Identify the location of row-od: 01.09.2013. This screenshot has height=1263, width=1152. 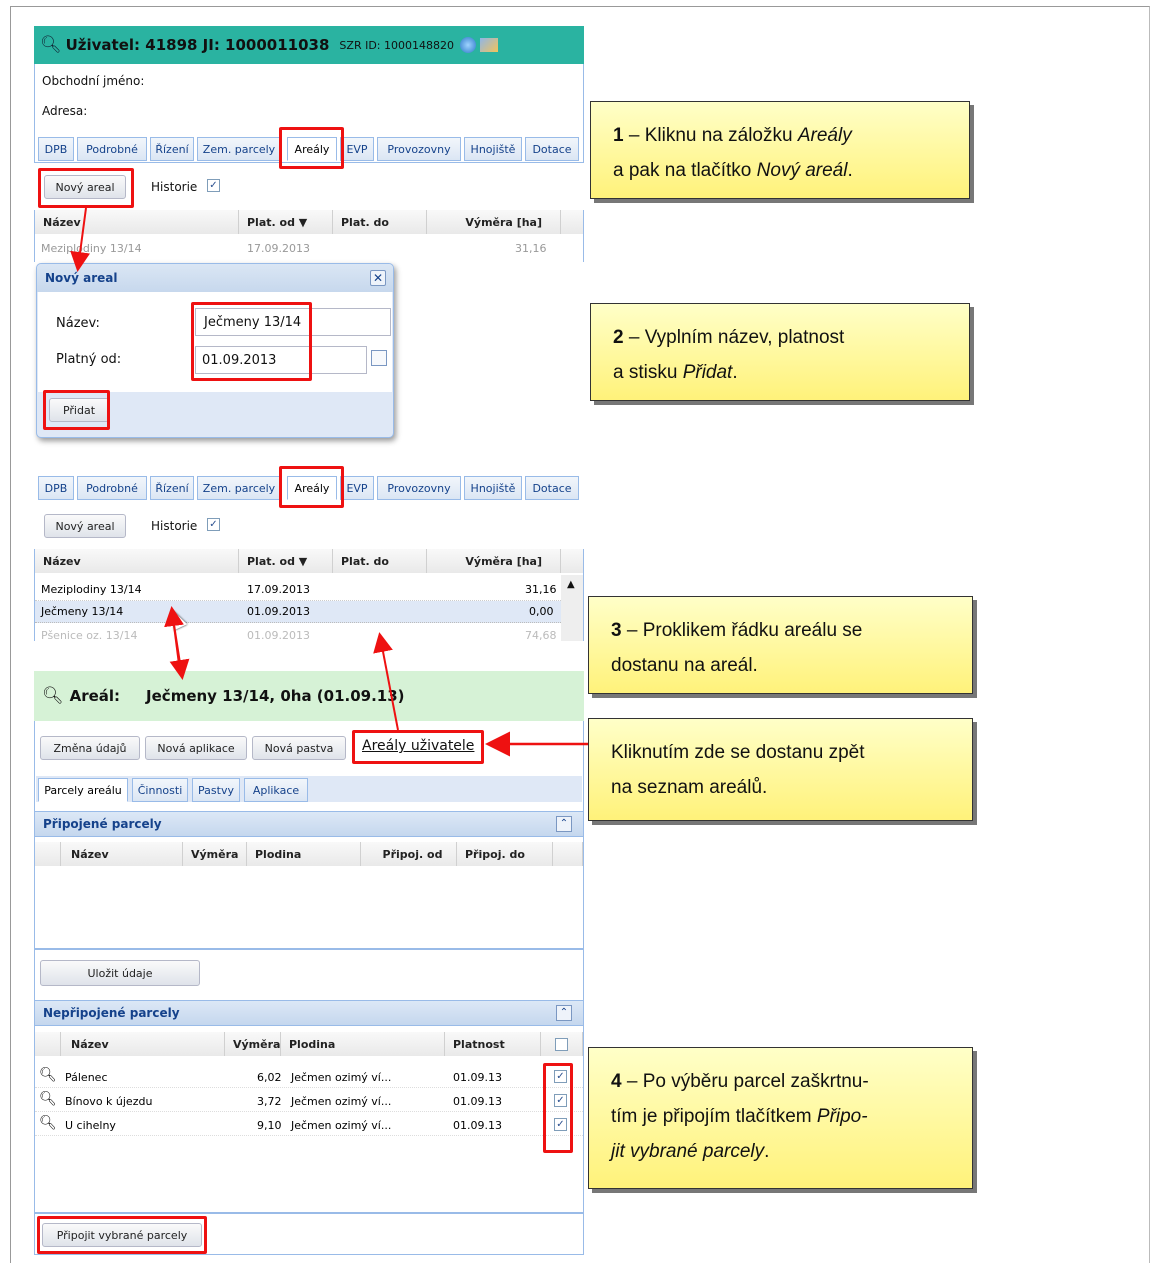
(278, 635).